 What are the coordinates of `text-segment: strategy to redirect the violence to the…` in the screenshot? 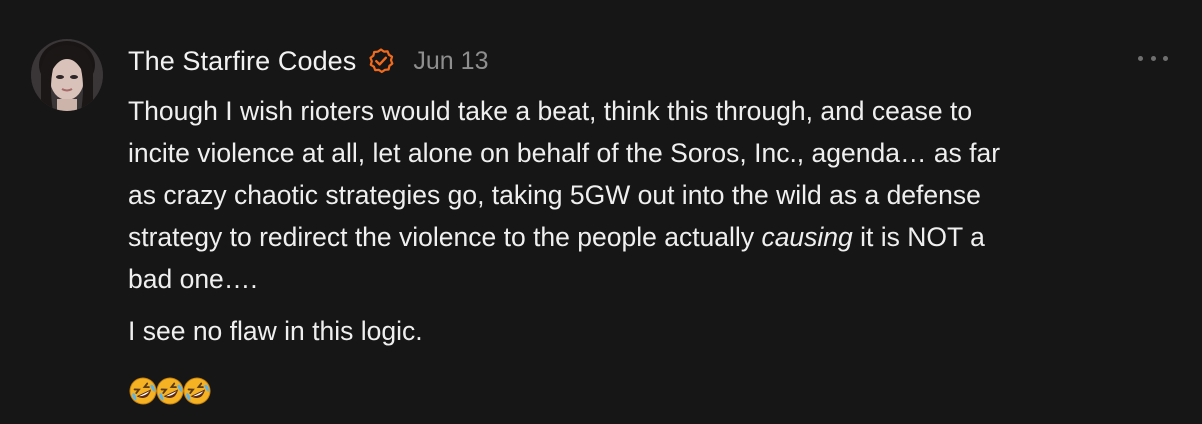 It's located at (445, 237).